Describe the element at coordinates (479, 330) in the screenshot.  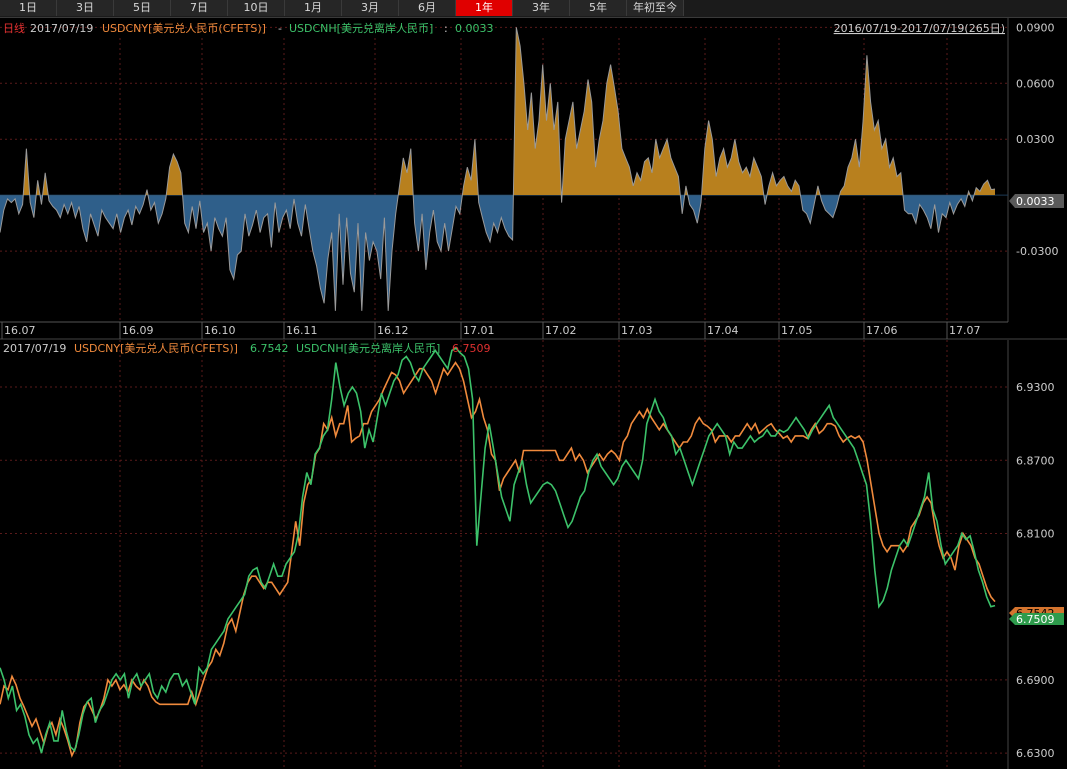
I see `date-tick-label: 17.01` at that location.